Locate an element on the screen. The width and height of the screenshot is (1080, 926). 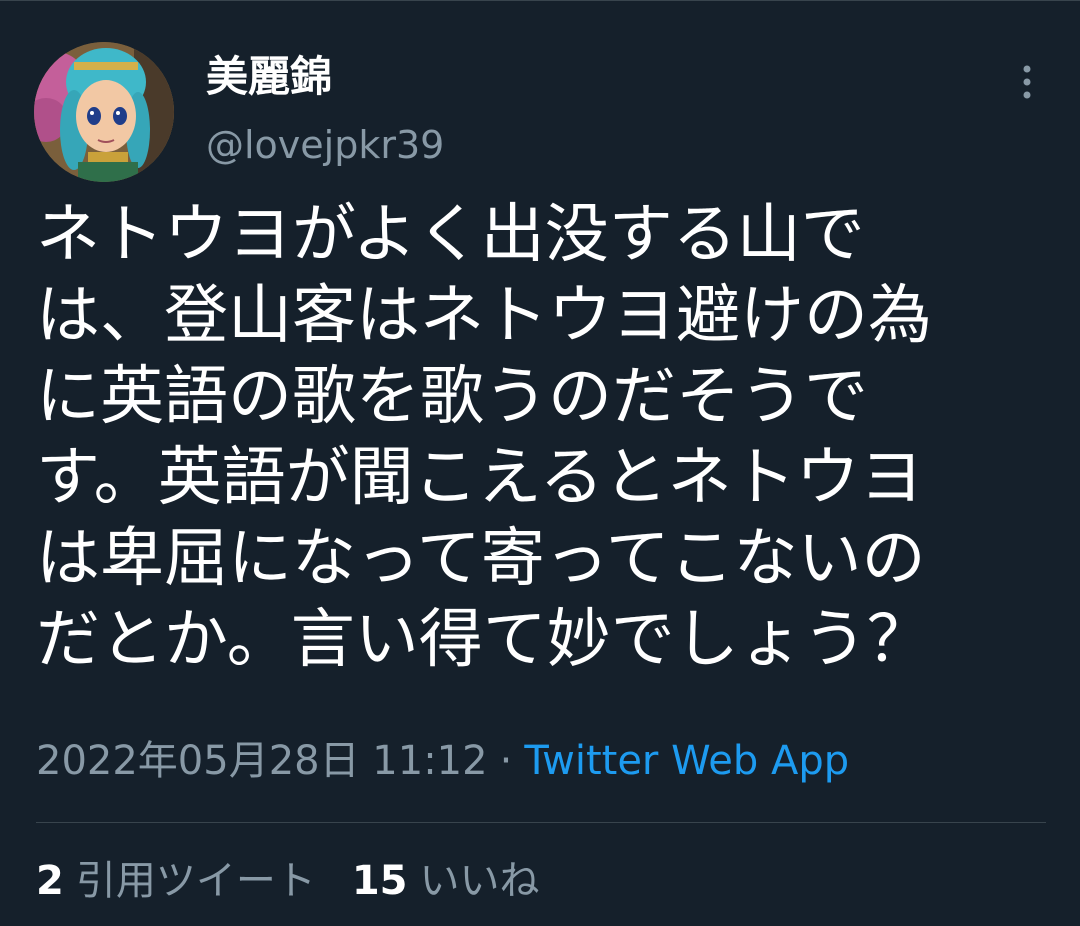
tweet-timestamp: 2022年05月28日 11:12 is located at coordinates (262, 761).